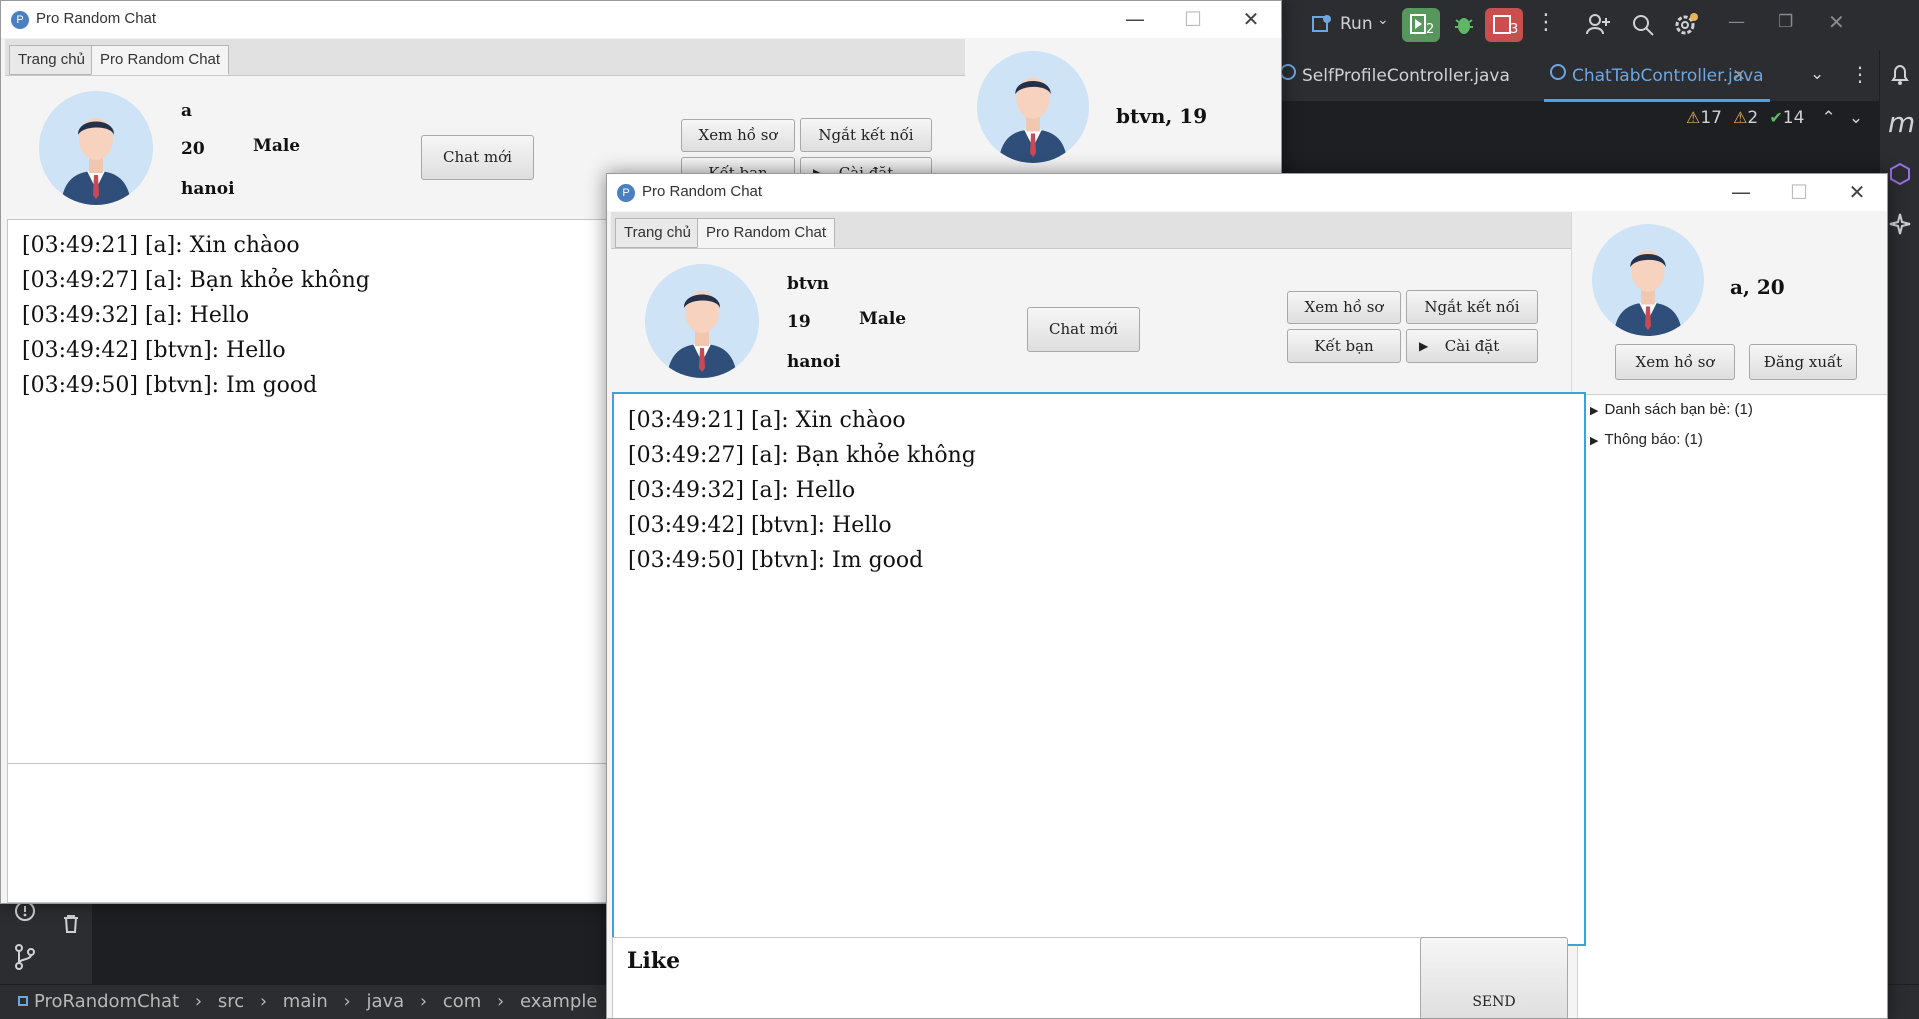 This screenshot has height=1019, width=1919. What do you see at coordinates (1028, 977) in the screenshot?
I see `message-input: Like` at bounding box center [1028, 977].